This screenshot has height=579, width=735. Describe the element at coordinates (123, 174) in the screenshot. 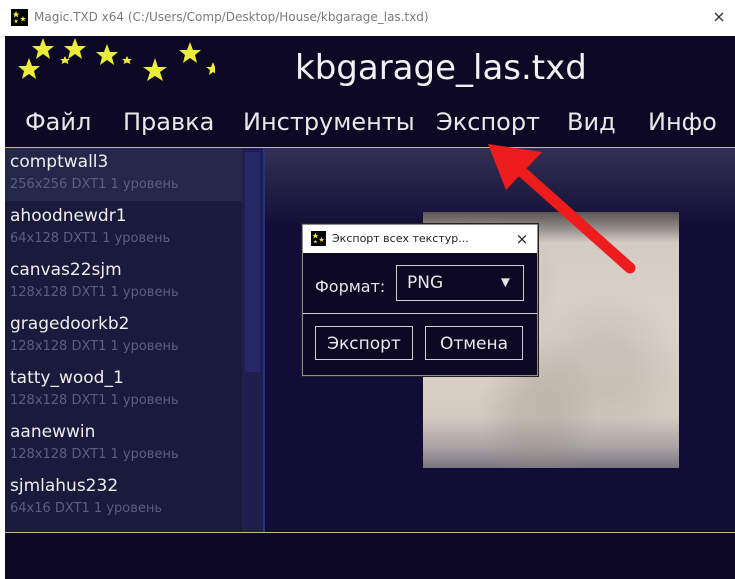

I see `texture-list-item: comptwall3 256x256 DXT1 1 уровень` at that location.